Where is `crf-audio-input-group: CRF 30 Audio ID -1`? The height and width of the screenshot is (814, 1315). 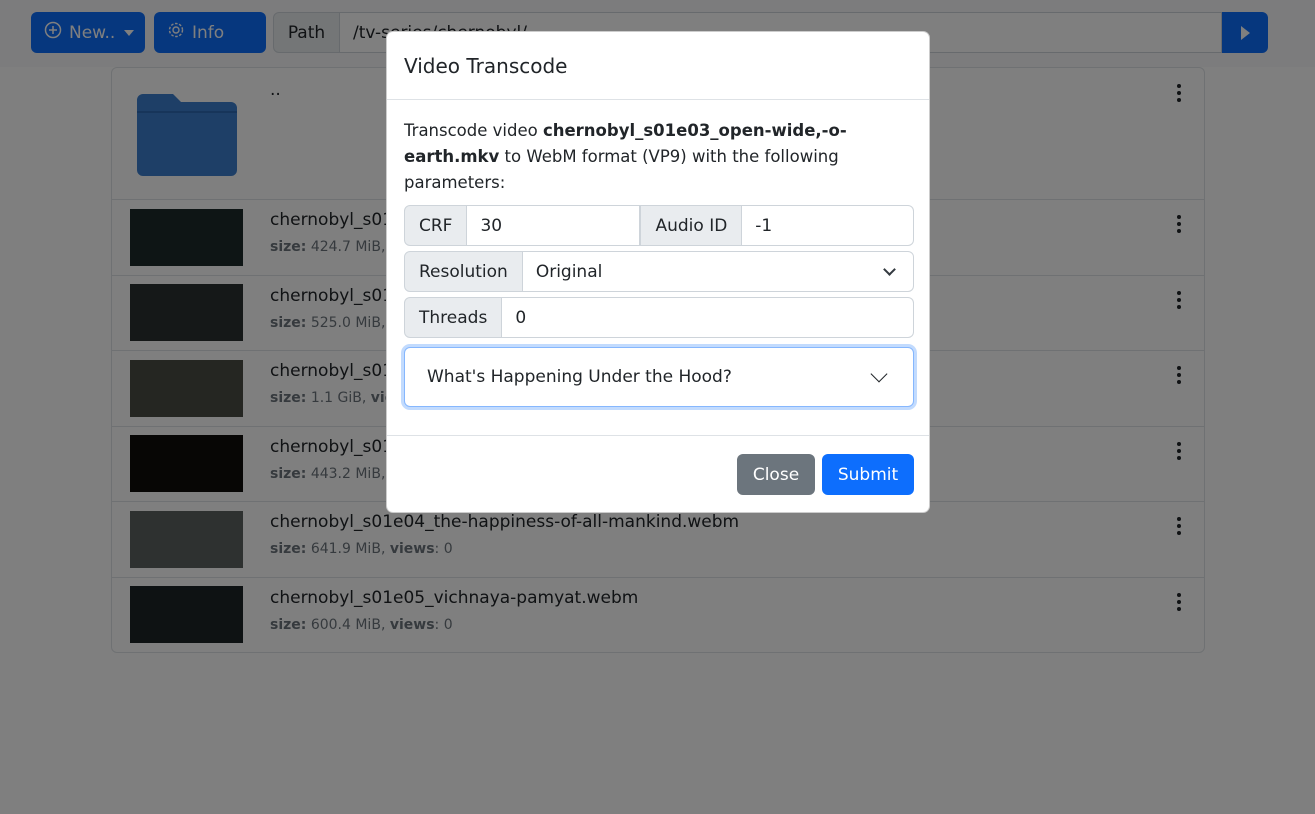
crf-audio-input-group: CRF 30 Audio ID -1 is located at coordinates (659, 225).